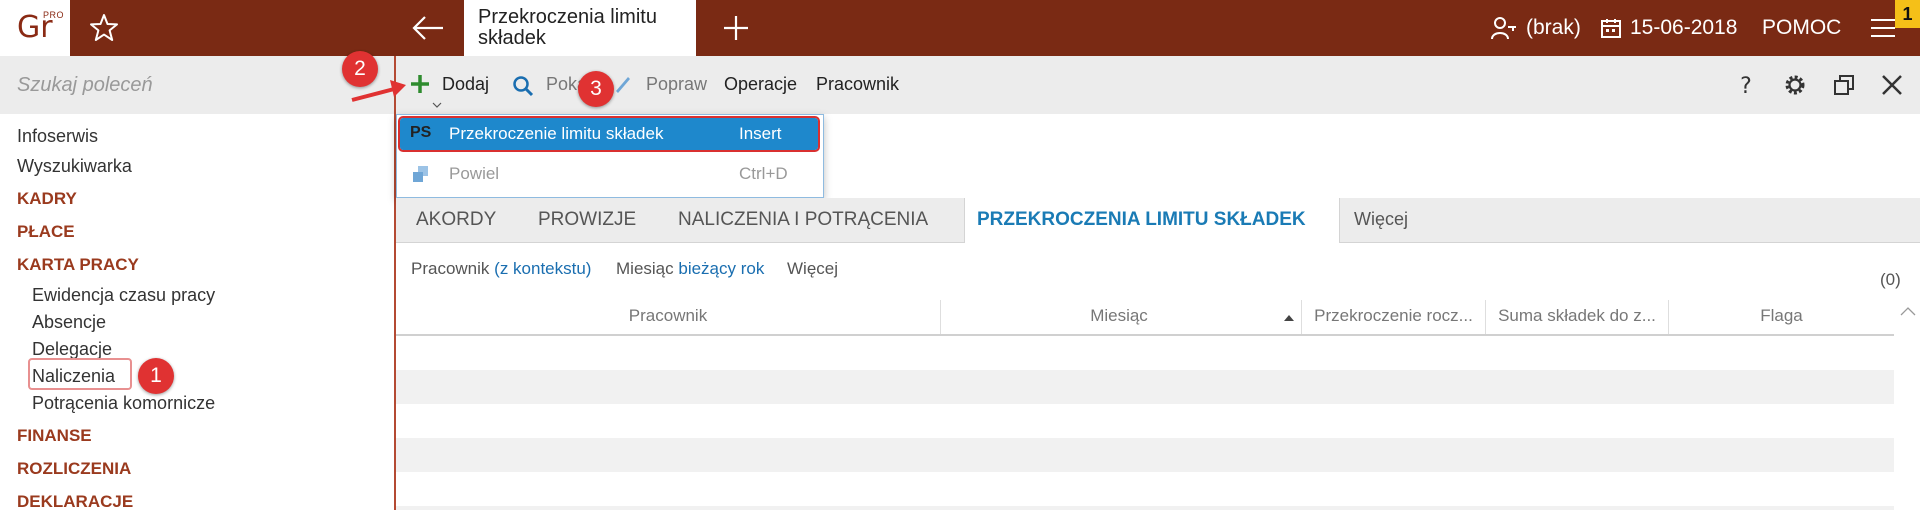  I want to click on current-date: 15-06-2018, so click(1684, 27).